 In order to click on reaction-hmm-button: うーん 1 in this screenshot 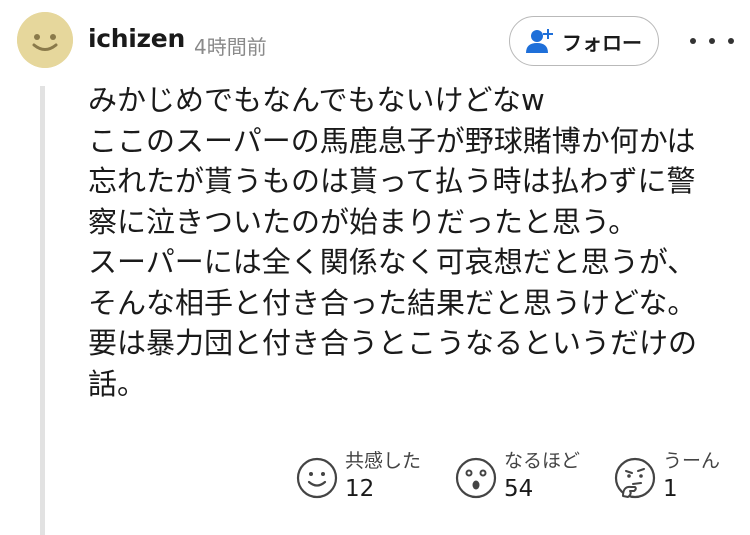, I will do `click(666, 480)`.